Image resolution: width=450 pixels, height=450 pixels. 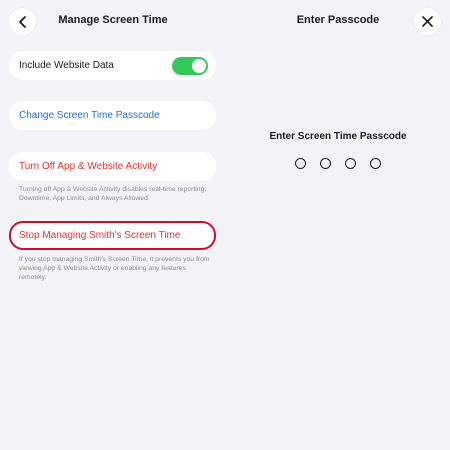 What do you see at coordinates (199, 66) in the screenshot?
I see `toggle-knob` at bounding box center [199, 66].